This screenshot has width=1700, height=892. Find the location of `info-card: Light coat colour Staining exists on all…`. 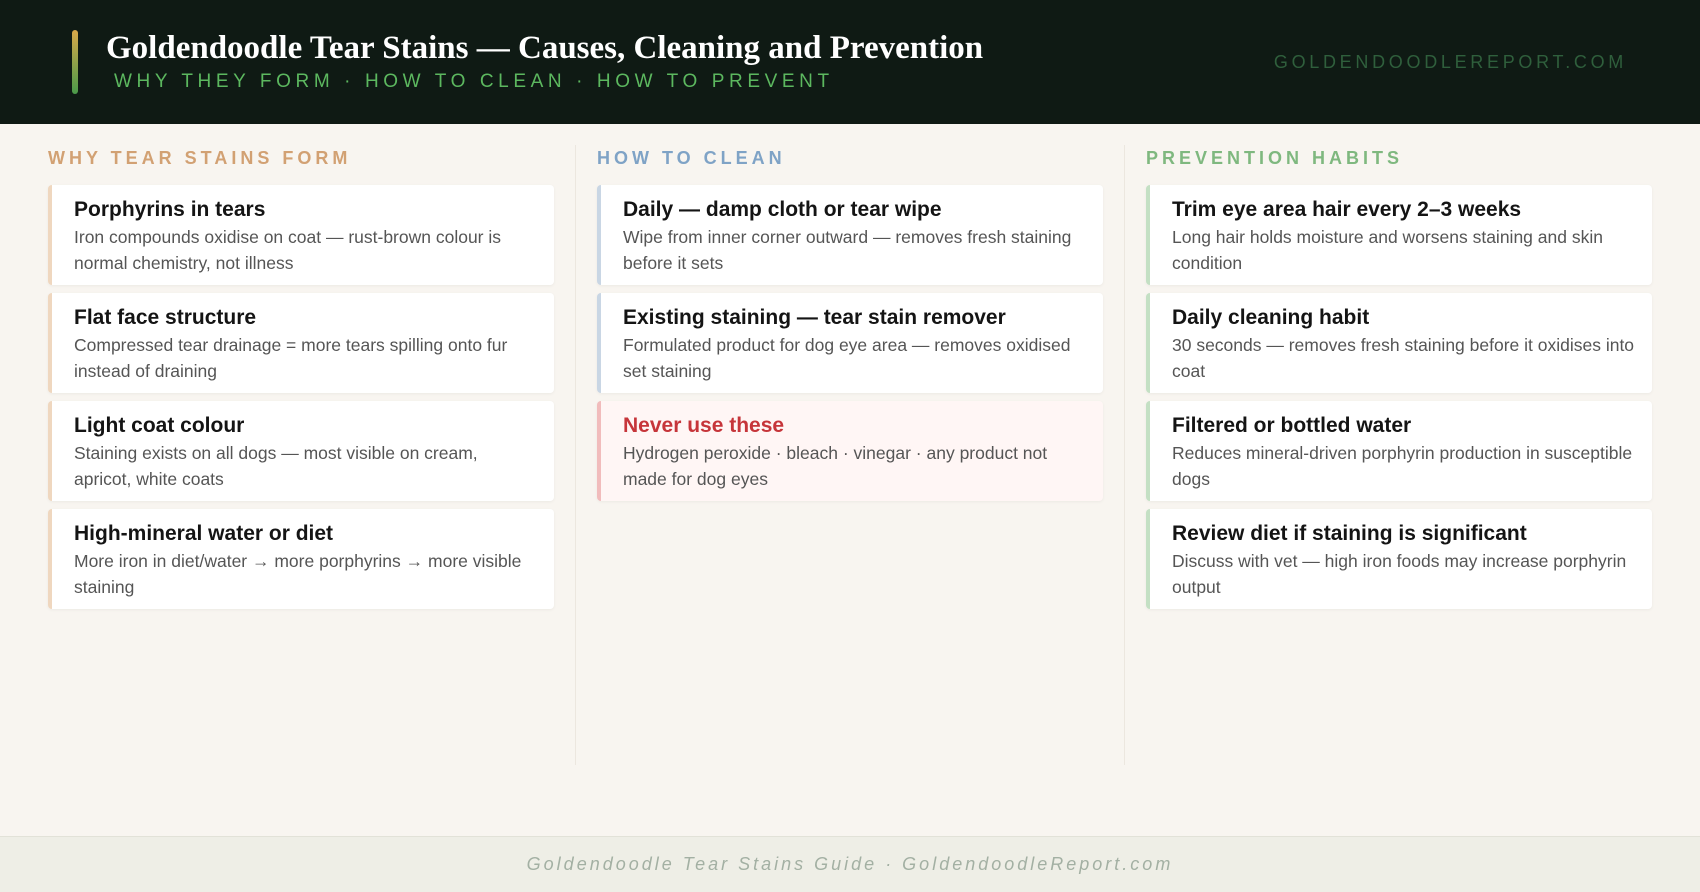

info-card: Light coat colour Staining exists on all… is located at coordinates (301, 451).